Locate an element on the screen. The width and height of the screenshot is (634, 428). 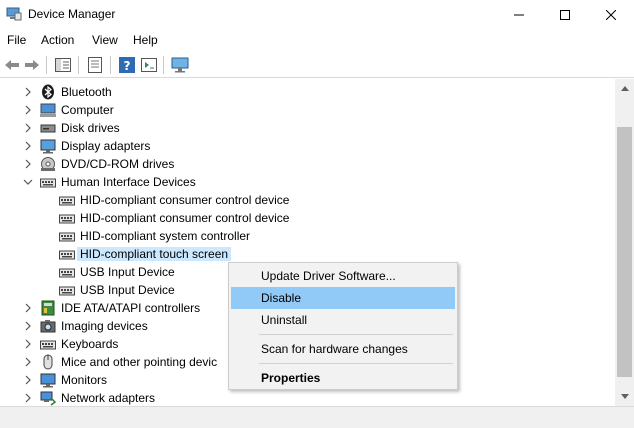
close-button is located at coordinates (611, 15).